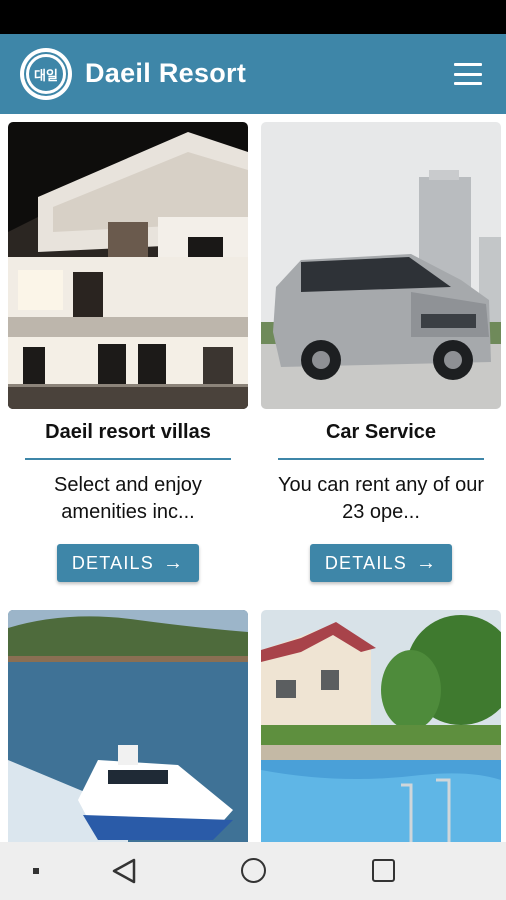  I want to click on system-nav-bar, so click(253, 871).